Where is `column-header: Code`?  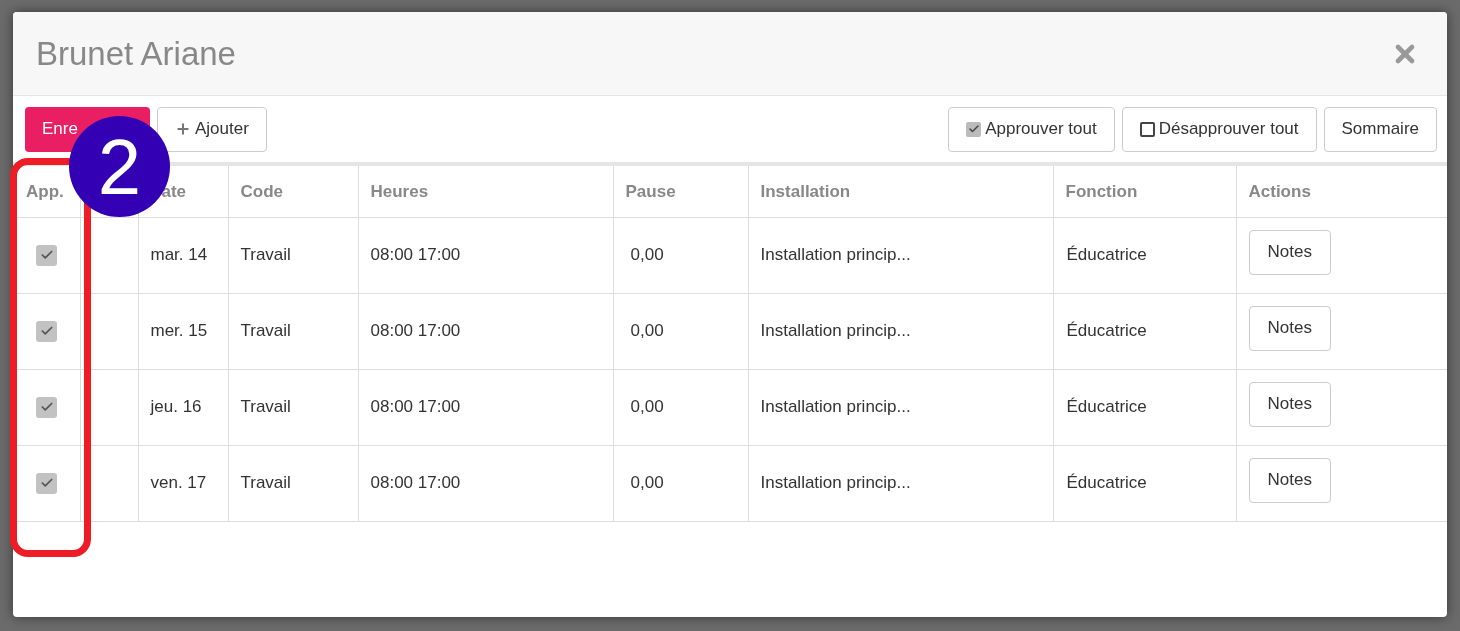 column-header: Code is located at coordinates (261, 191).